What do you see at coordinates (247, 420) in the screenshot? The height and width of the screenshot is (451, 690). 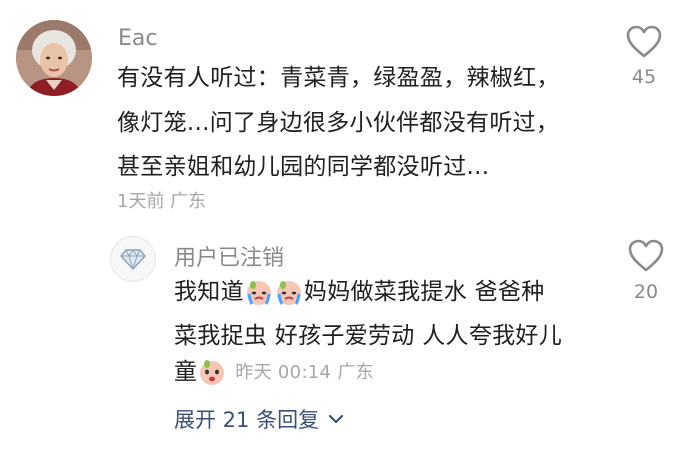 I see `expand-replies-label: 展开 21 条回复` at bounding box center [247, 420].